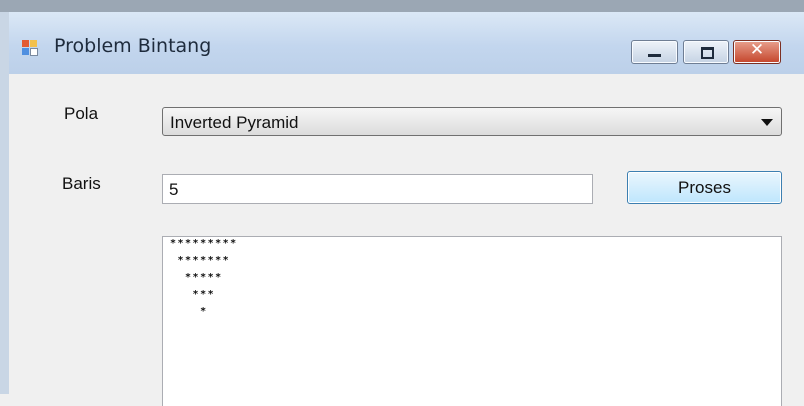  What do you see at coordinates (196, 277) in the screenshot?
I see `output-line: *****` at bounding box center [196, 277].